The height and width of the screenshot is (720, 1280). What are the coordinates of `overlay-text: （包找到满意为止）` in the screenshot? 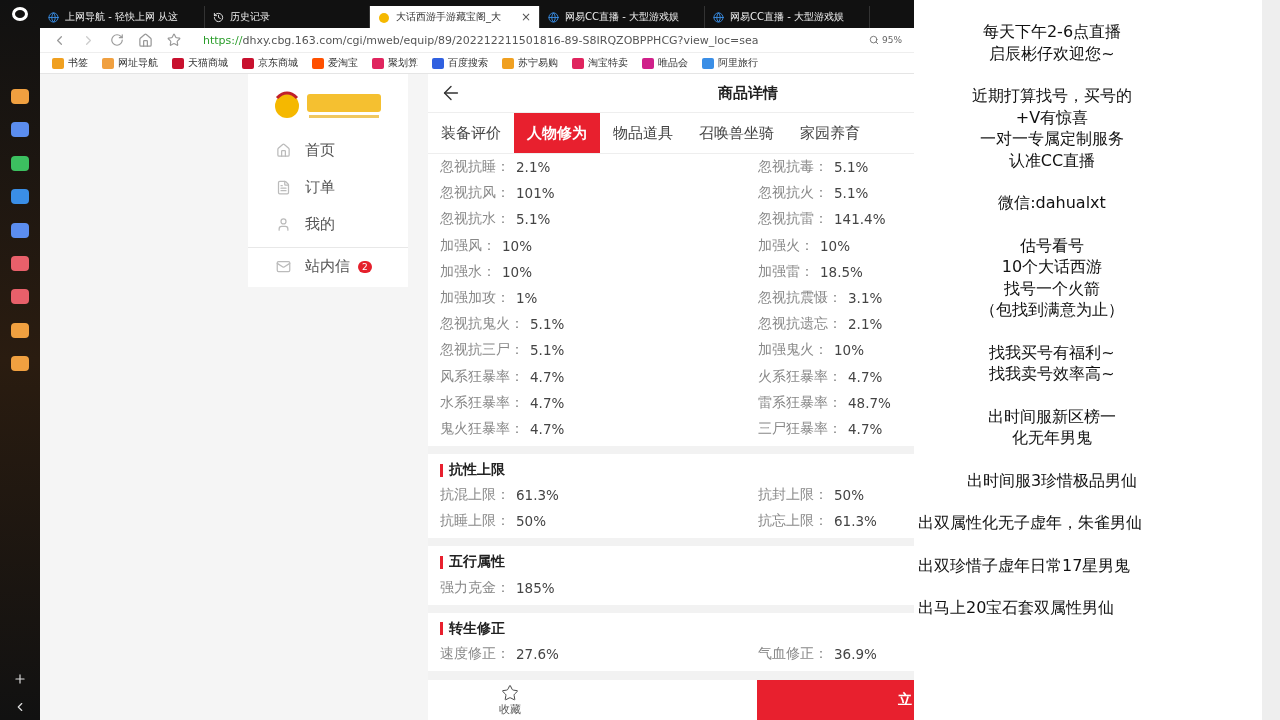 It's located at (1052, 310).